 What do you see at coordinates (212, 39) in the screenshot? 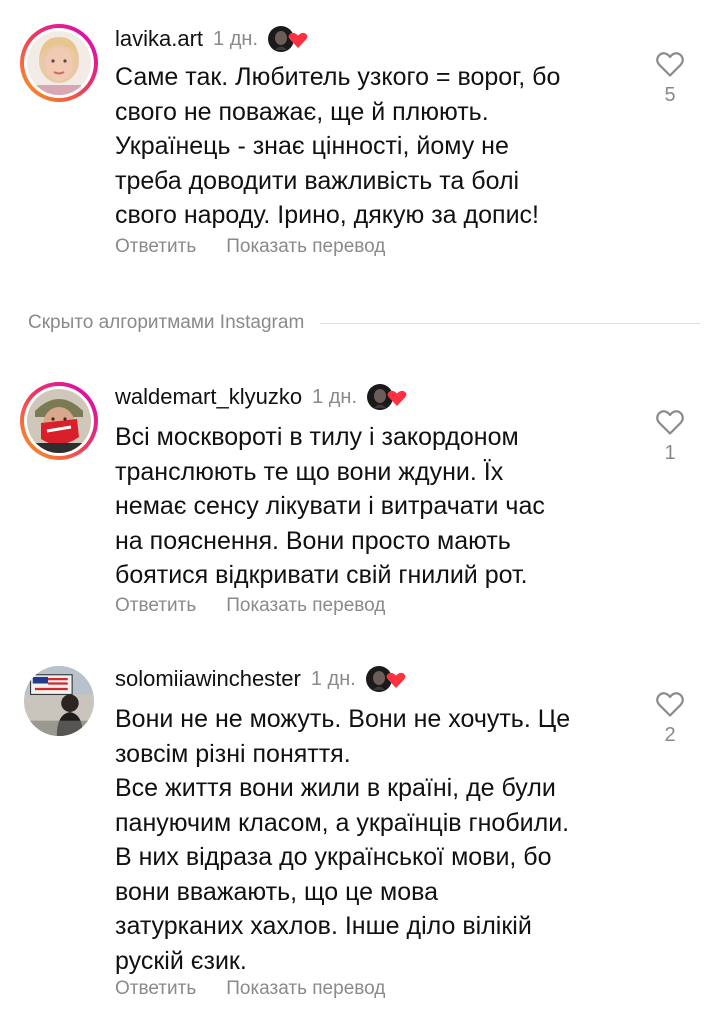
I see `comment-header: lavika.art 1 дн.` at bounding box center [212, 39].